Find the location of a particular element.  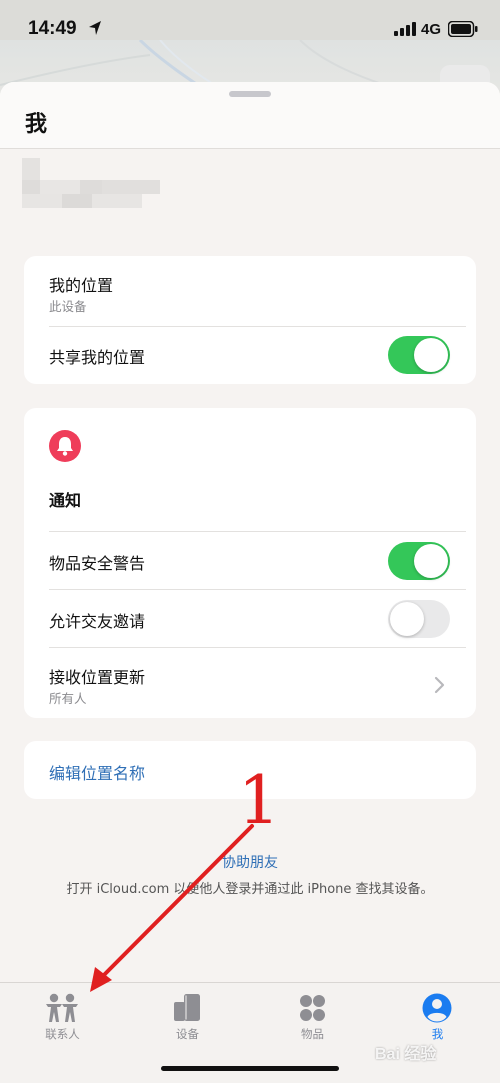

notifications-title: 通知 is located at coordinates (65, 500).